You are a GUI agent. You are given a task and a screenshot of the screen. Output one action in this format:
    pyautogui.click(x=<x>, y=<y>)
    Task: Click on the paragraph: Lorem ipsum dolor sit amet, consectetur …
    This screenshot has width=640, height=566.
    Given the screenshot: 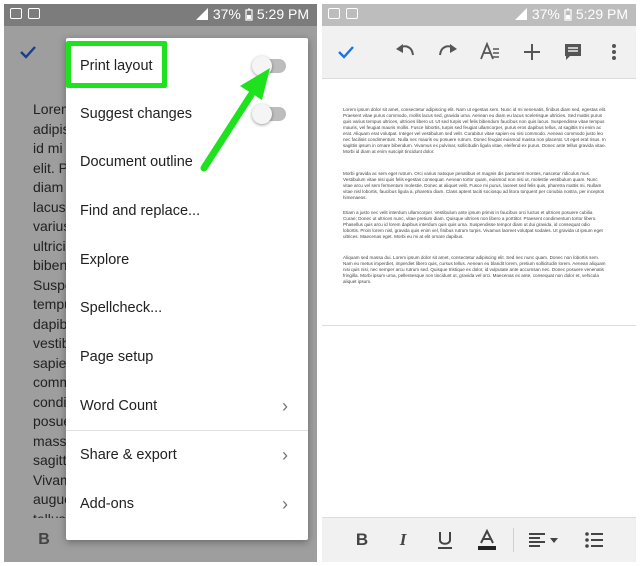 What is the action you would take?
    pyautogui.click(x=475, y=130)
    